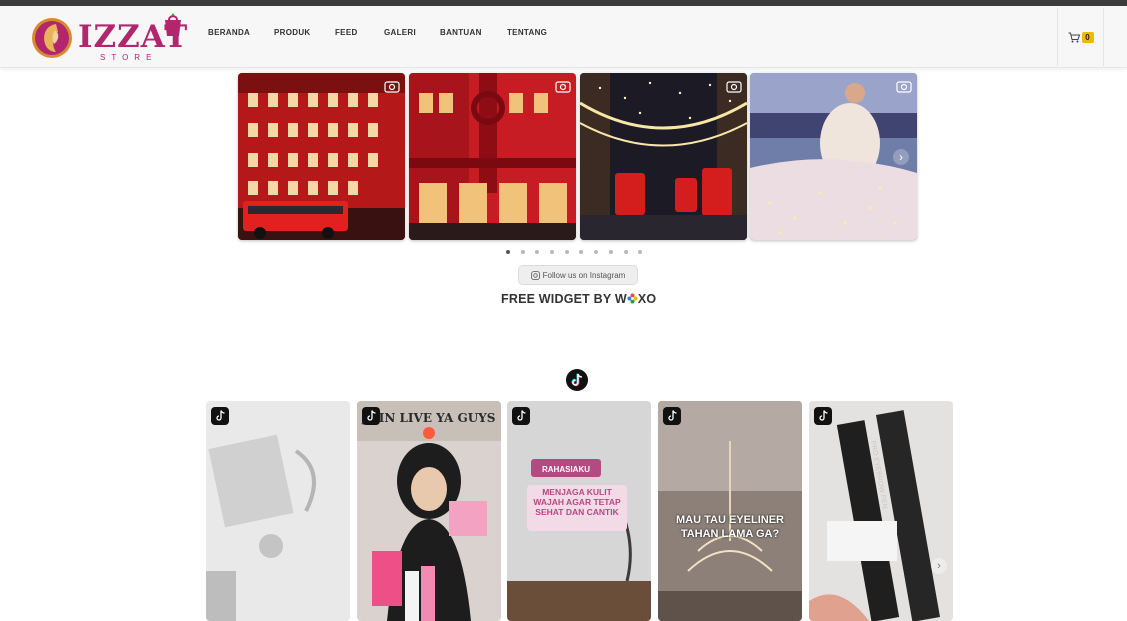 This screenshot has width=1127, height=621. I want to click on nav-bantuan: BANTUAN, so click(473, 32).